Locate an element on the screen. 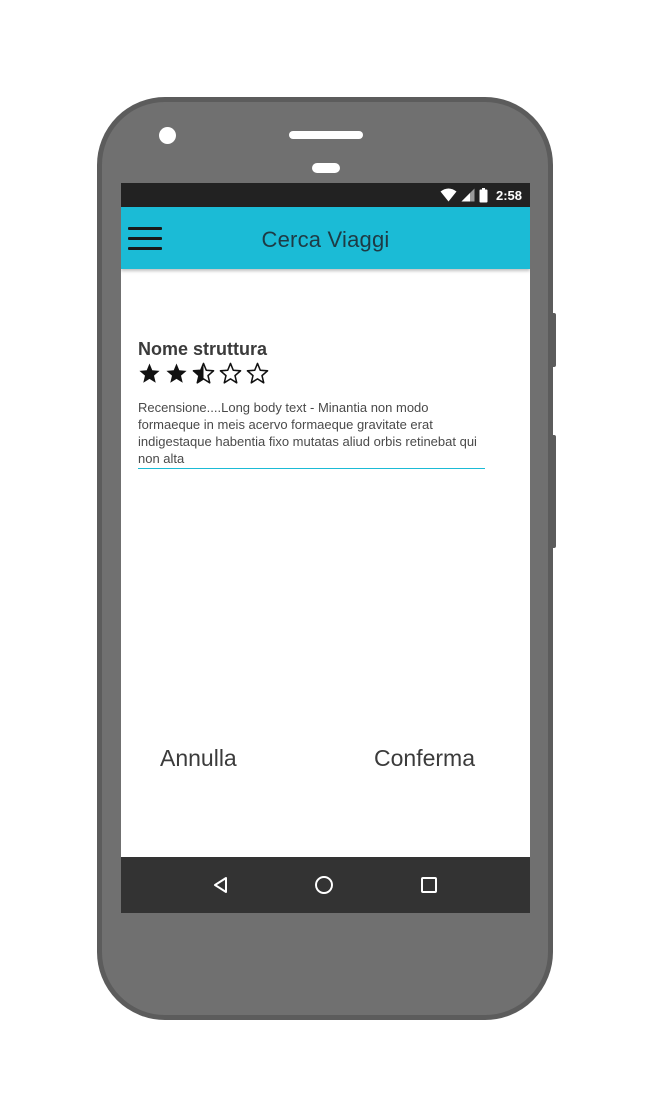  star-rating is located at coordinates (203, 373).